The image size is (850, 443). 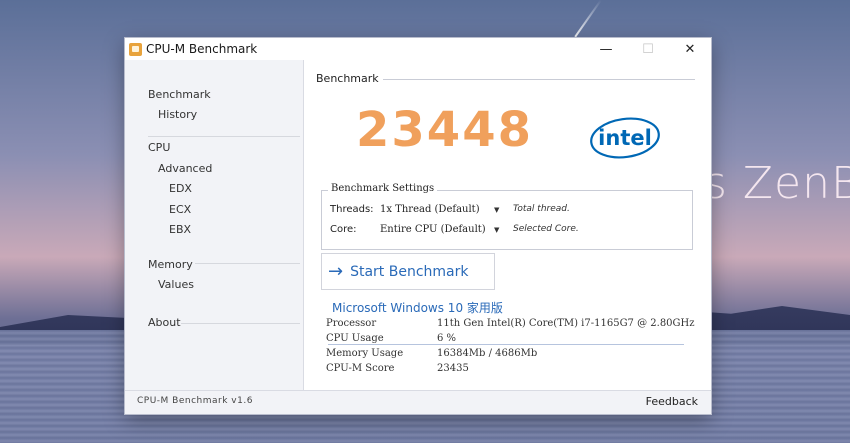 What do you see at coordinates (351, 323) in the screenshot?
I see `processor-key: Processor` at bounding box center [351, 323].